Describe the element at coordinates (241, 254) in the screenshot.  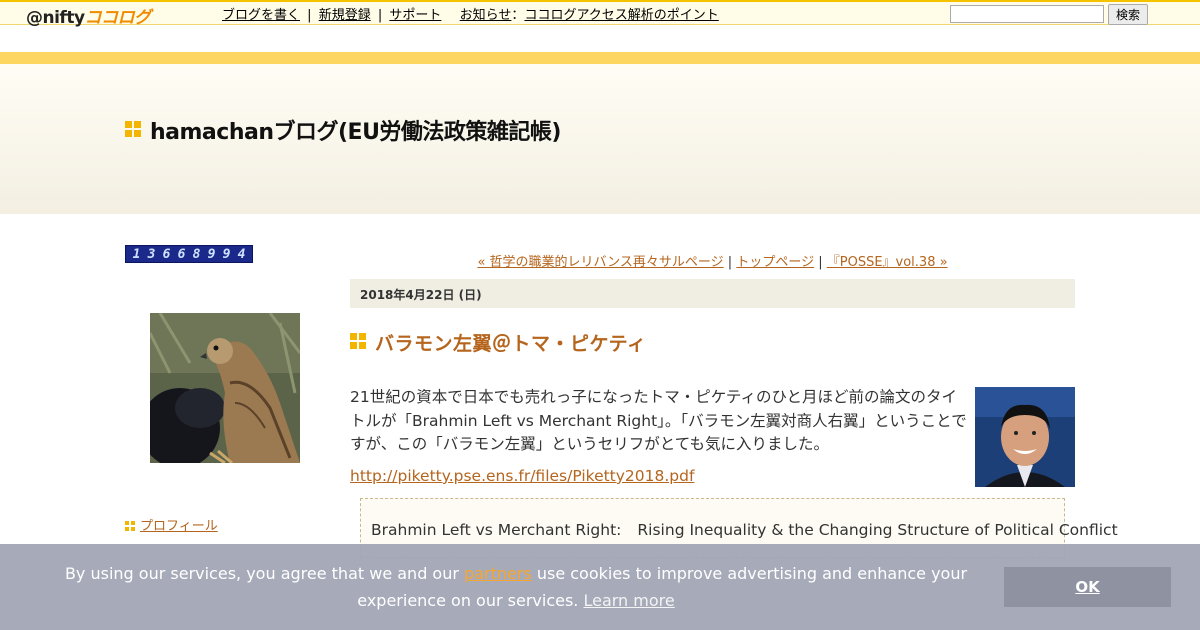
I see `counter-digit: 4` at that location.